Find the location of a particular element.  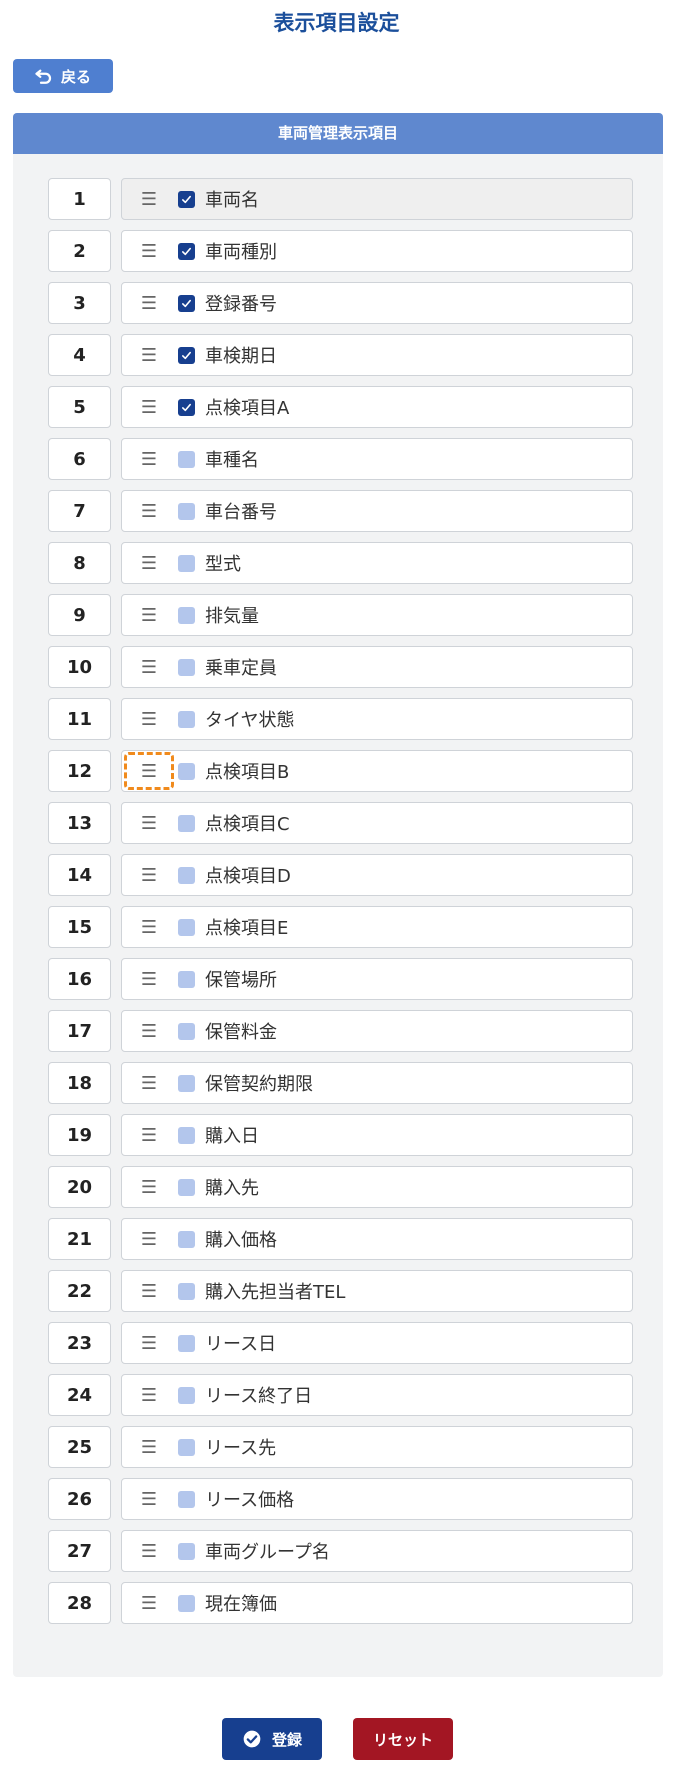

display-item: ☰ タイヤ状態 is located at coordinates (377, 719).